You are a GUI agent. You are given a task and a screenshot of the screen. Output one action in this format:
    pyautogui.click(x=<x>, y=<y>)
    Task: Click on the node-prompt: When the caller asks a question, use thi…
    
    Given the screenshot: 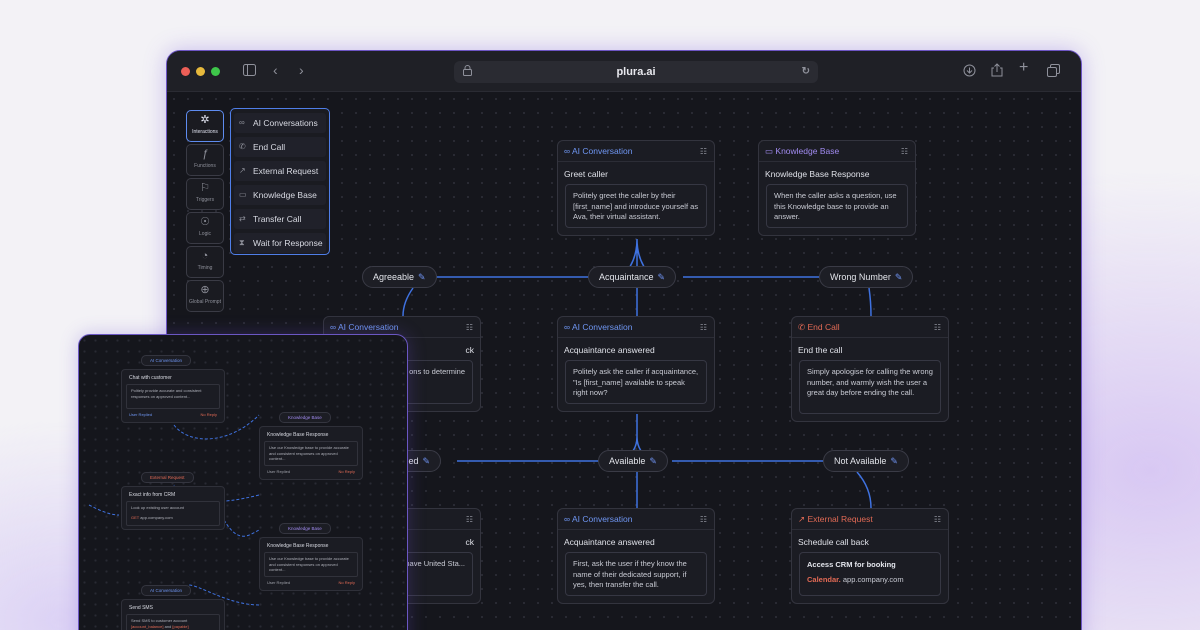 What is the action you would take?
    pyautogui.click(x=837, y=206)
    